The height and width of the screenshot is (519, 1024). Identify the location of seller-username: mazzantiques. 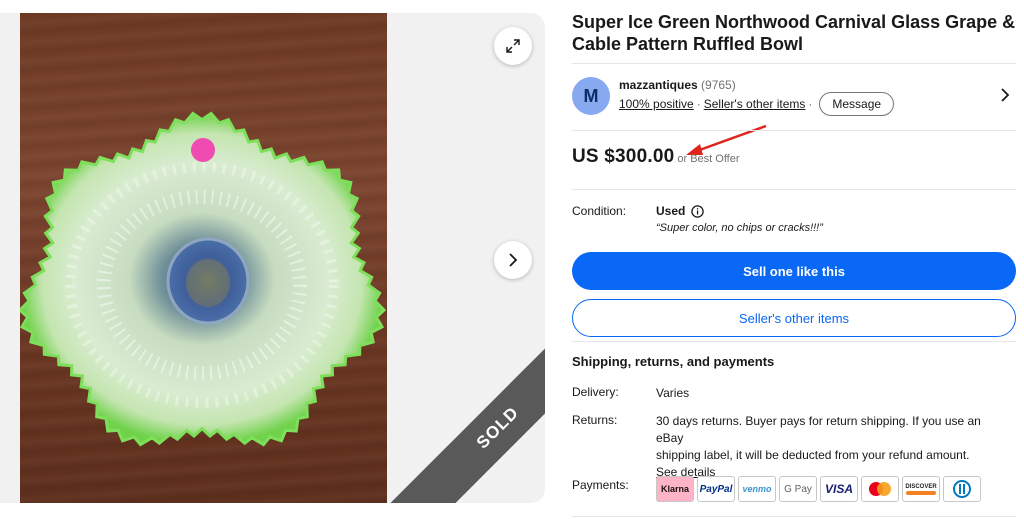
(658, 85).